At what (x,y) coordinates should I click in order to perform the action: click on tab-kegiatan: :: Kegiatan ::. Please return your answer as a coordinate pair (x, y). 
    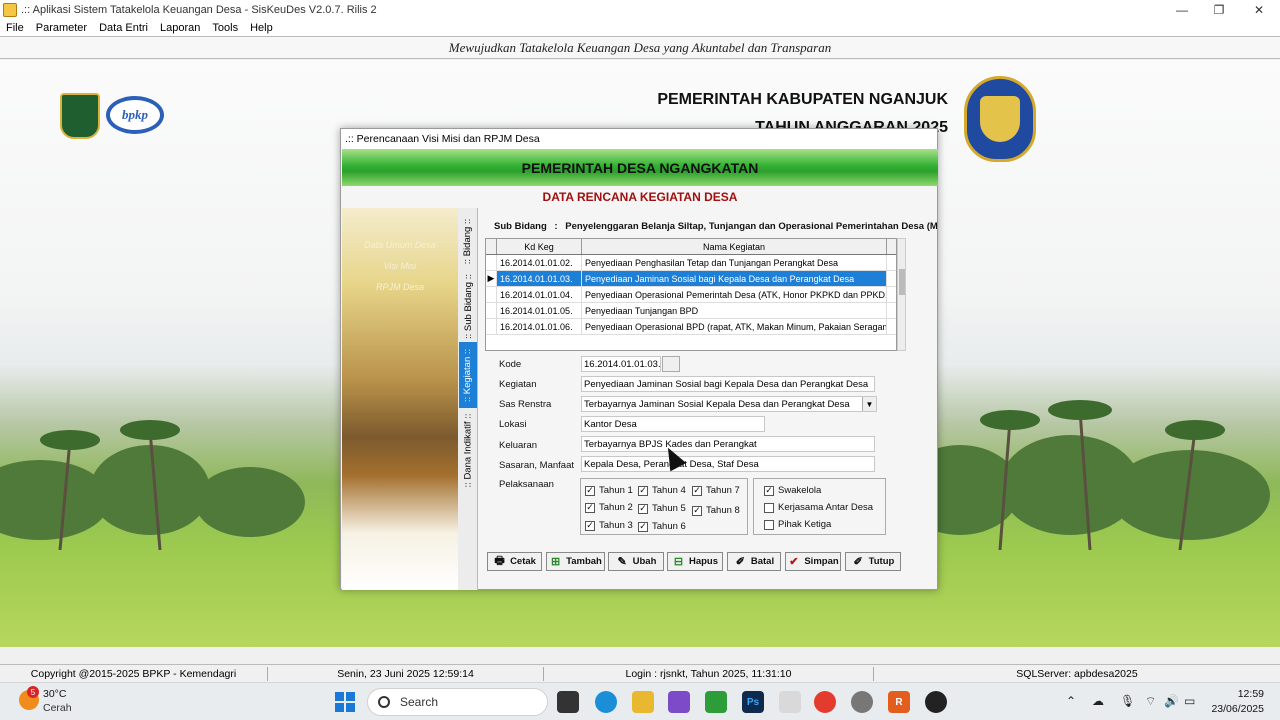
    Looking at the image, I should click on (468, 375).